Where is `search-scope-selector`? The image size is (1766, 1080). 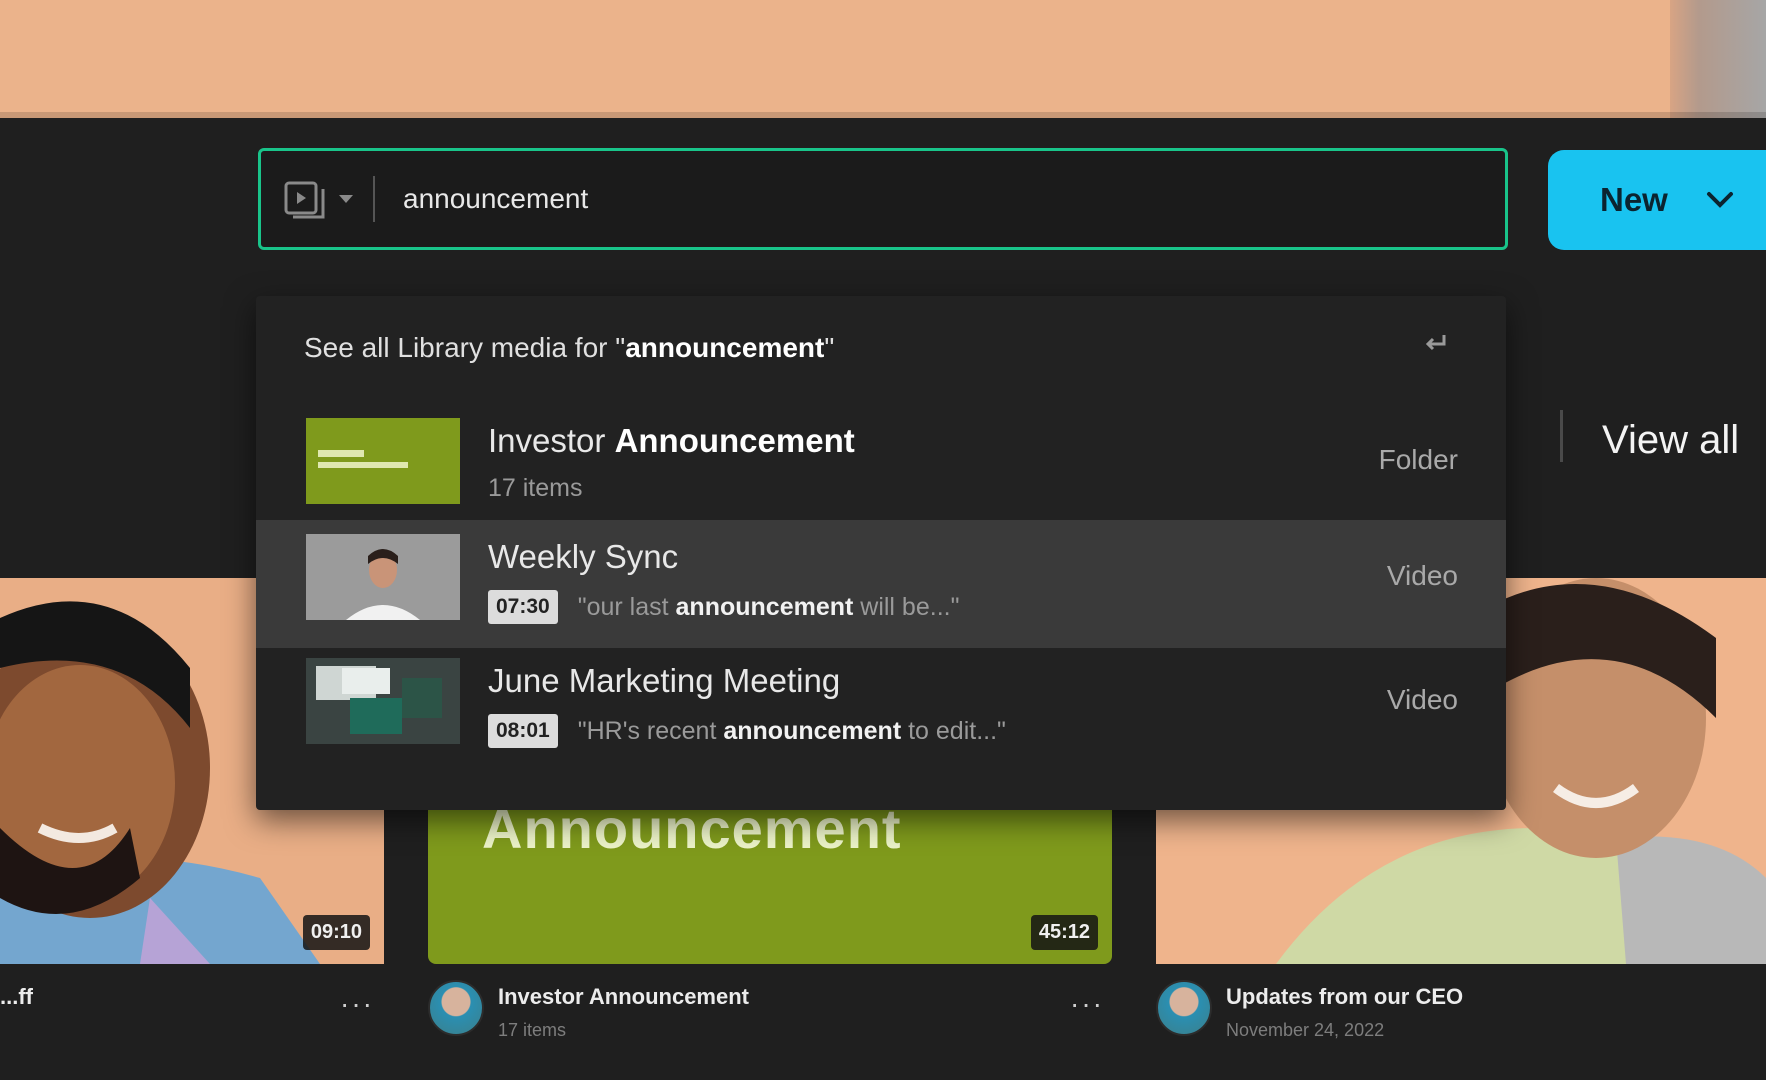 search-scope-selector is located at coordinates (308, 199).